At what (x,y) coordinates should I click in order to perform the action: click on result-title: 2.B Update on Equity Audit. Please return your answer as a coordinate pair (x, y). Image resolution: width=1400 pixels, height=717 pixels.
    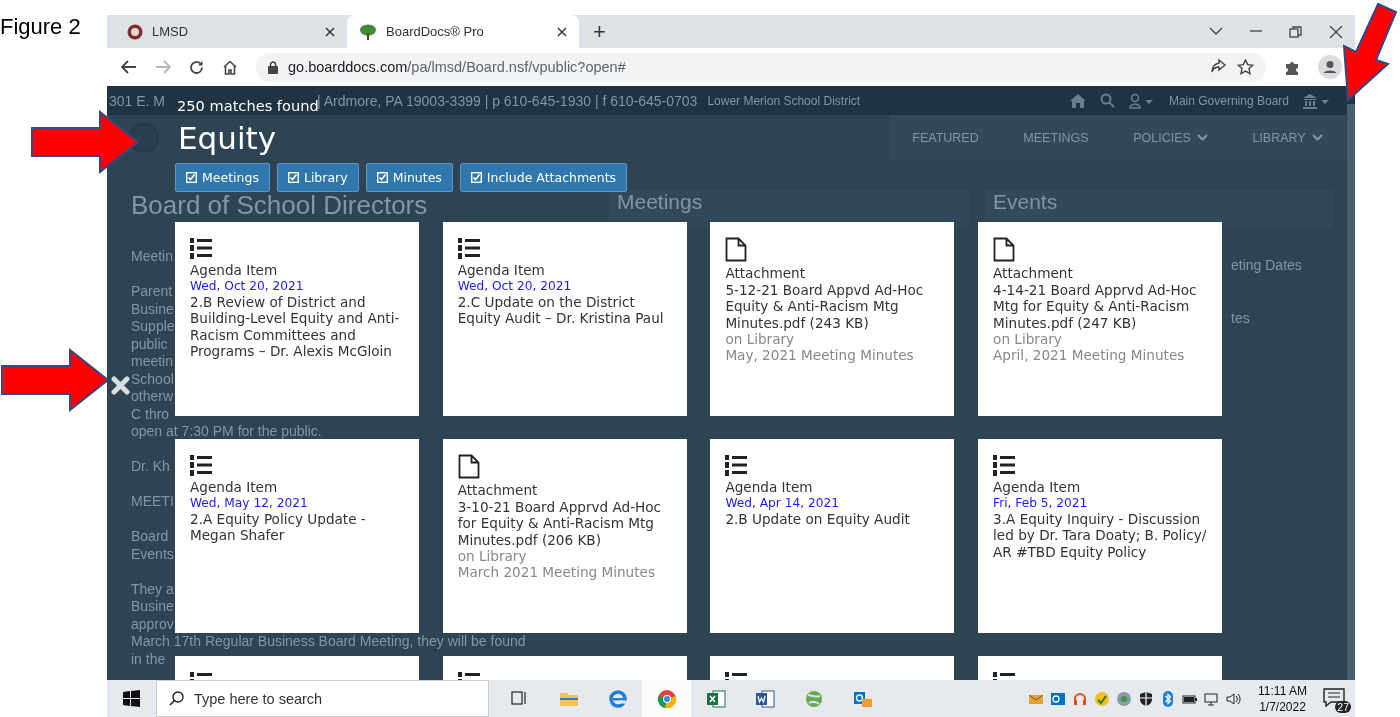
    Looking at the image, I should click on (818, 519).